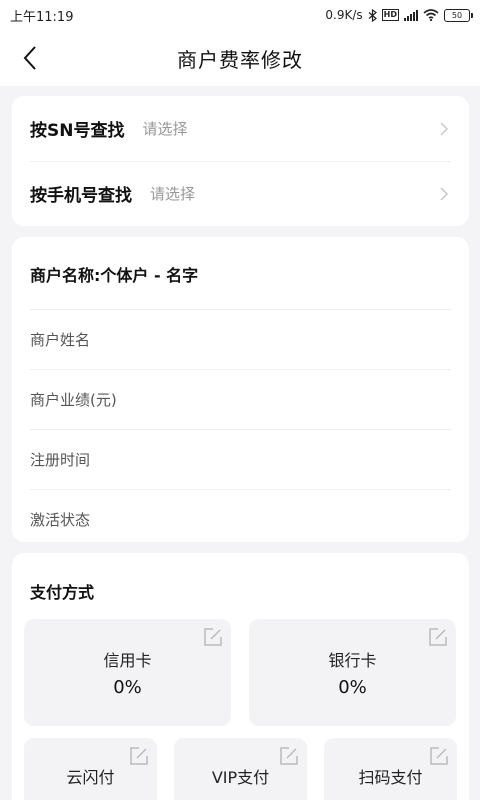  What do you see at coordinates (240, 128) in the screenshot?
I see `search-by-sn-row: 按SN号查找 请选择` at bounding box center [240, 128].